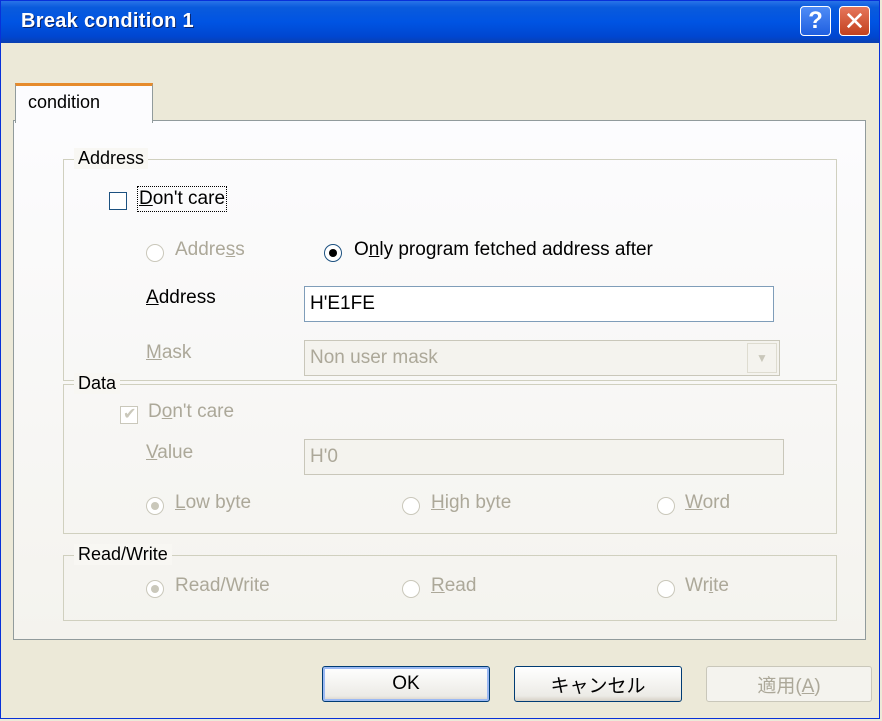  I want to click on address-dont-care-checkbox, so click(118, 201).